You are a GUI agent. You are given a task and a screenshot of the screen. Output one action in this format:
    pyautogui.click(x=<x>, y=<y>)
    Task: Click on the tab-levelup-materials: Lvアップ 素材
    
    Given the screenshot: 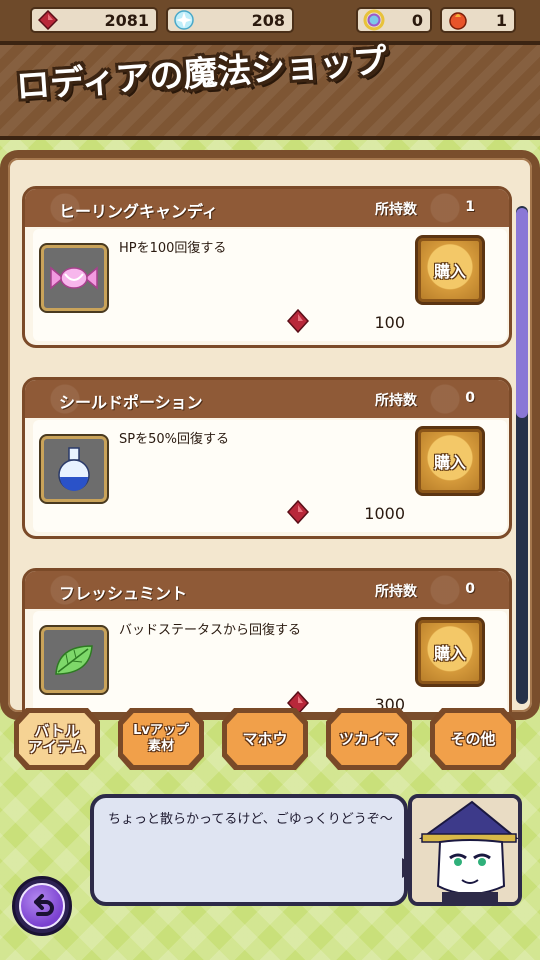 What is the action you would take?
    pyautogui.click(x=161, y=739)
    